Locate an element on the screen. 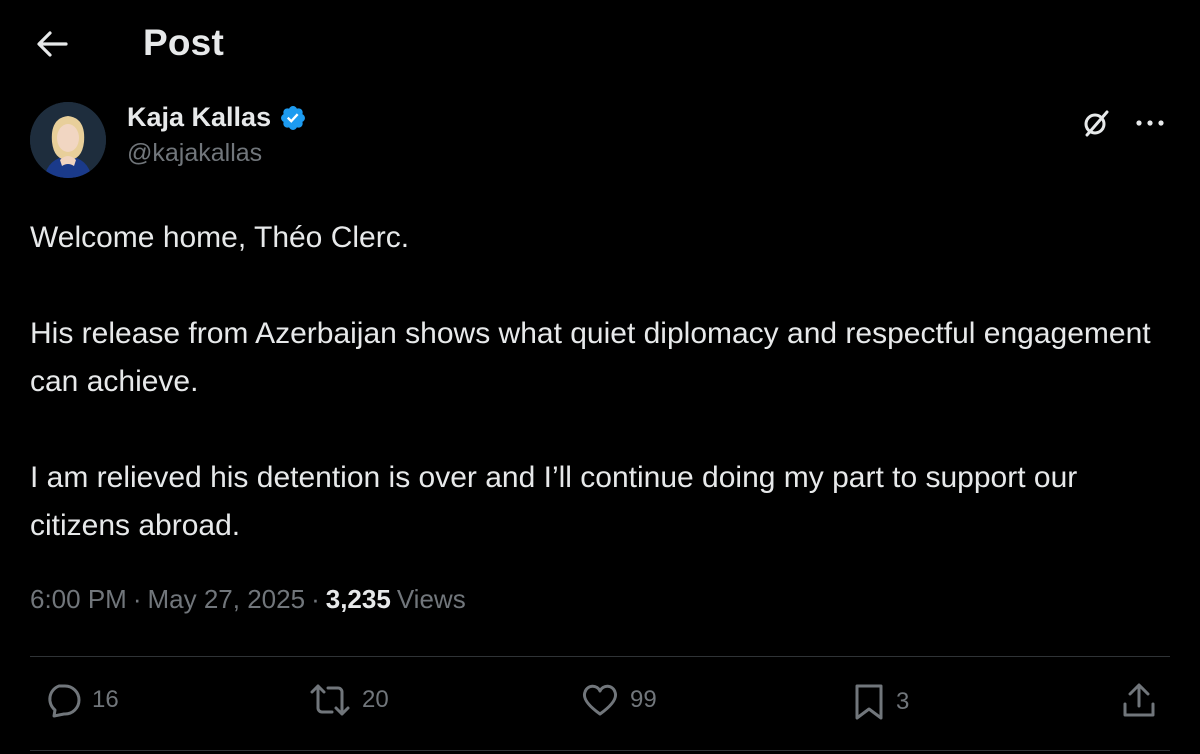  avatar is located at coordinates (68, 140).